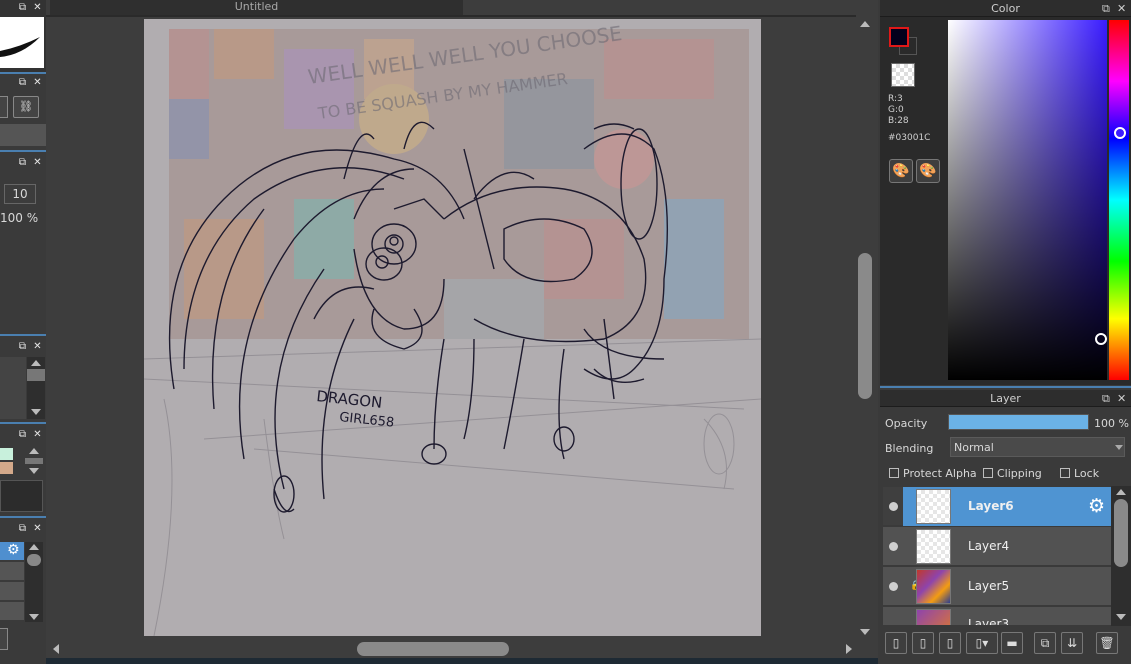  I want to click on blending-label: Blending, so click(909, 448).